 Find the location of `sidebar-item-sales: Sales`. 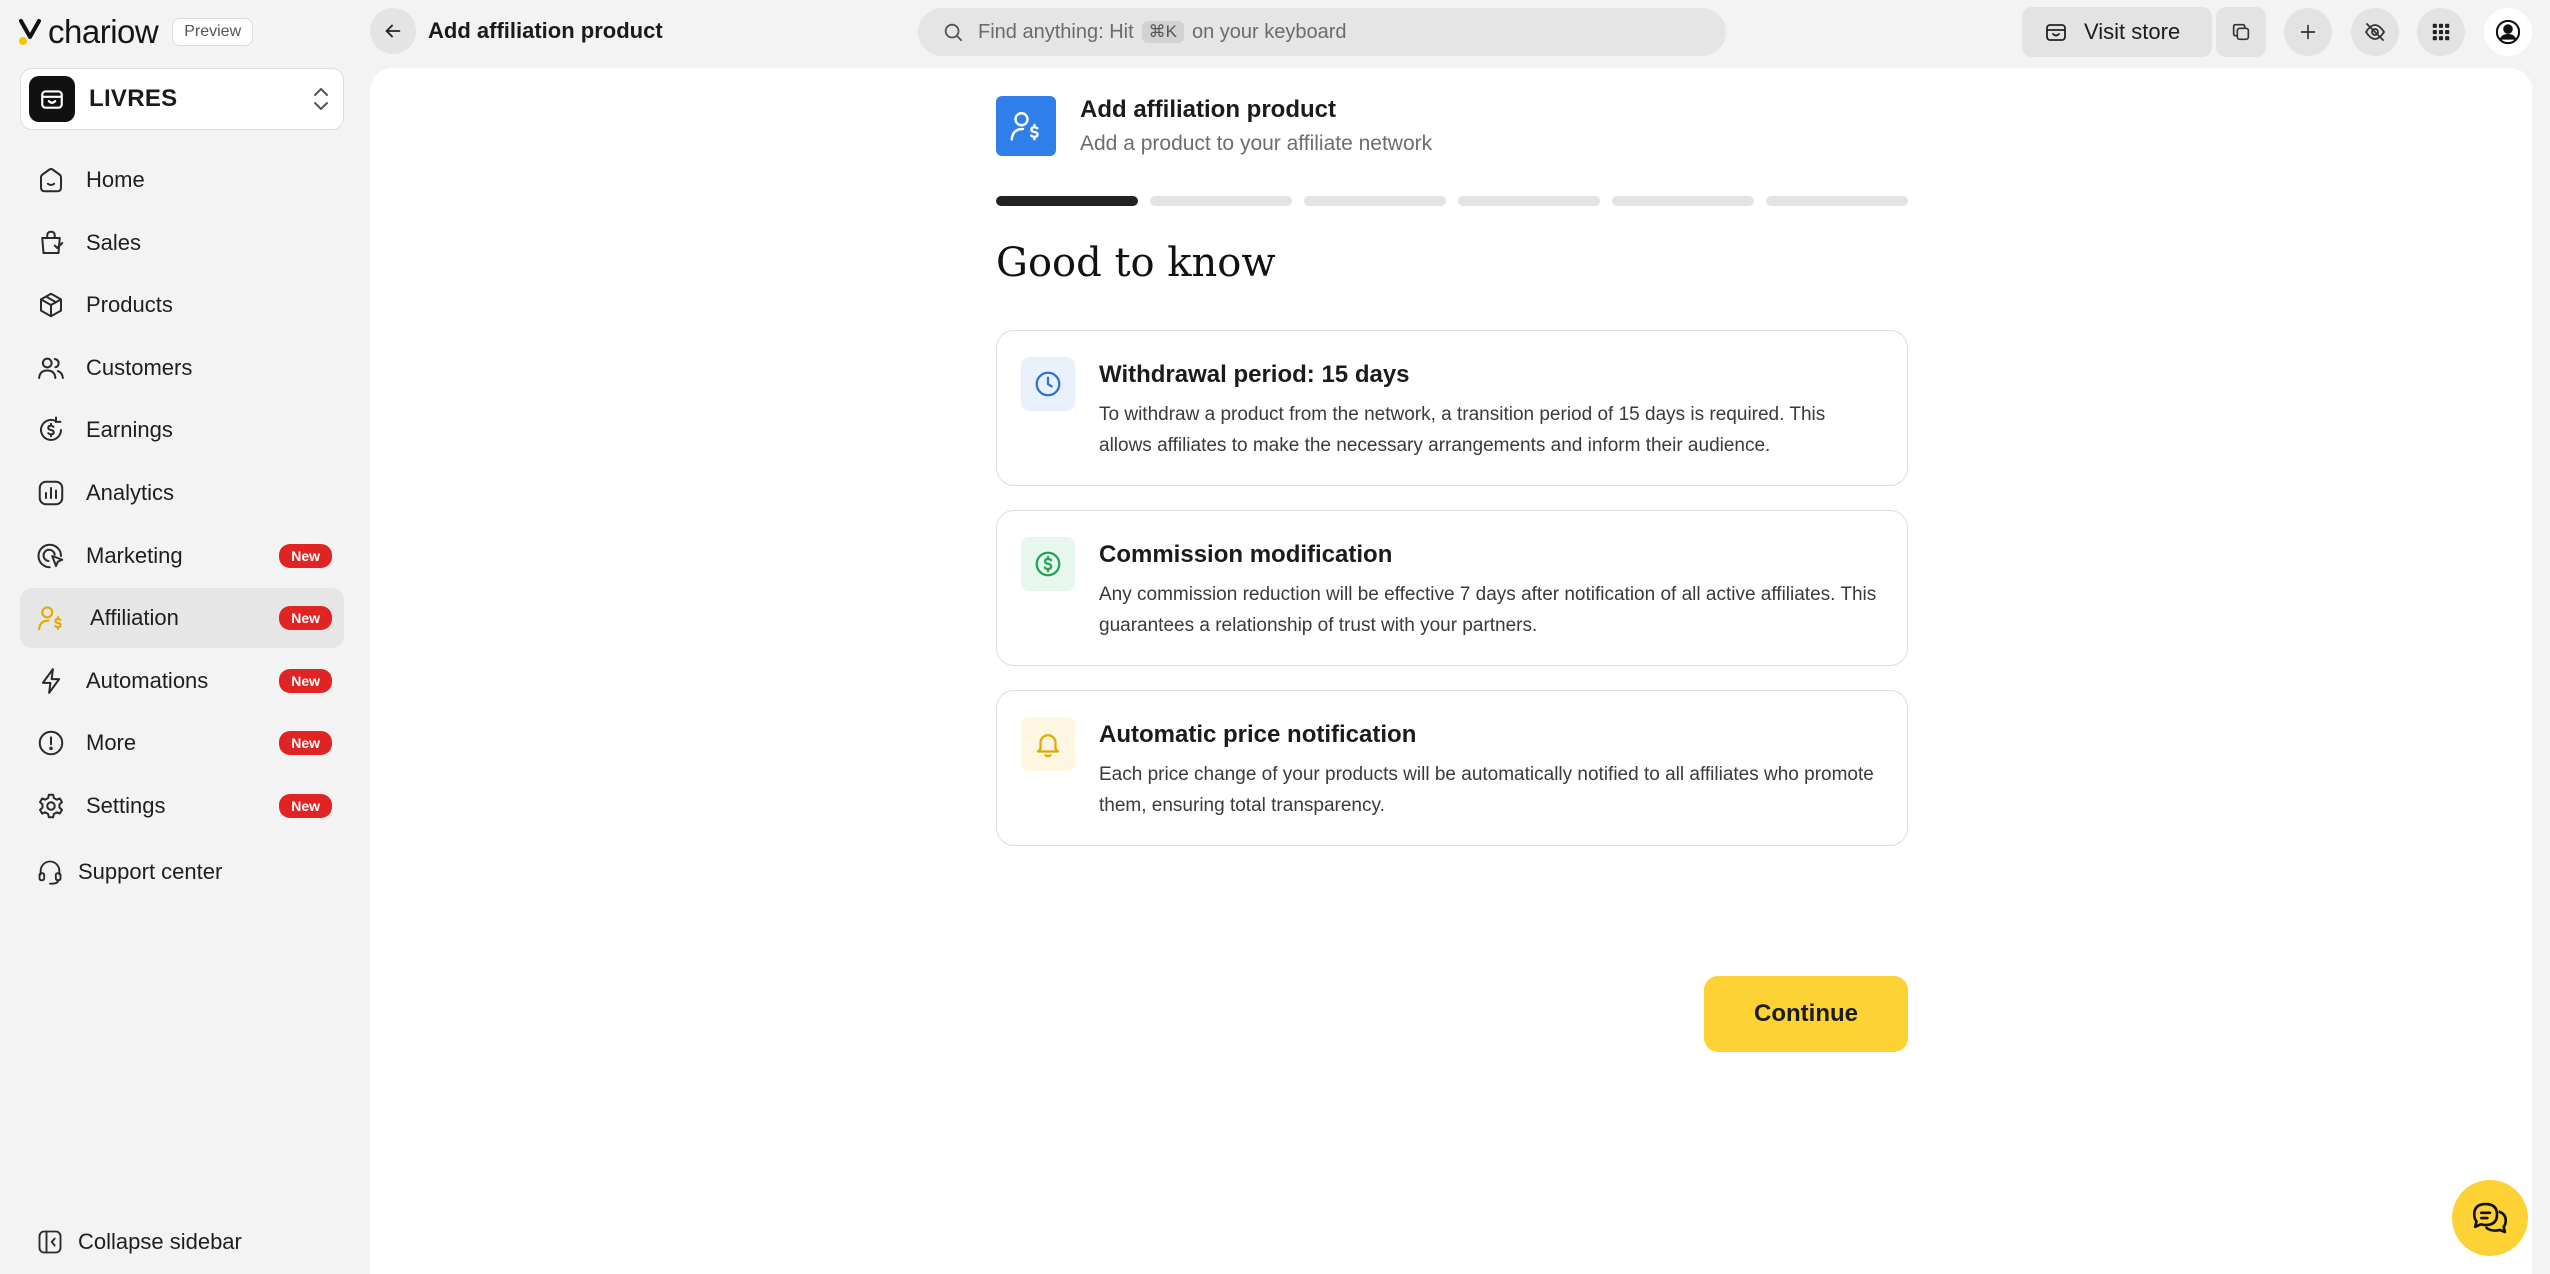

sidebar-item-sales: Sales is located at coordinates (182, 243).